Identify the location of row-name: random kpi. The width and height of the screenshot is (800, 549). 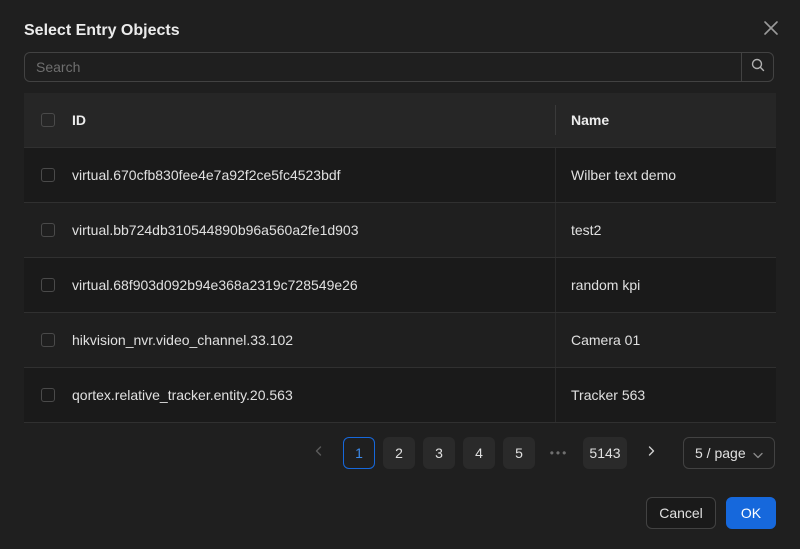
(606, 285).